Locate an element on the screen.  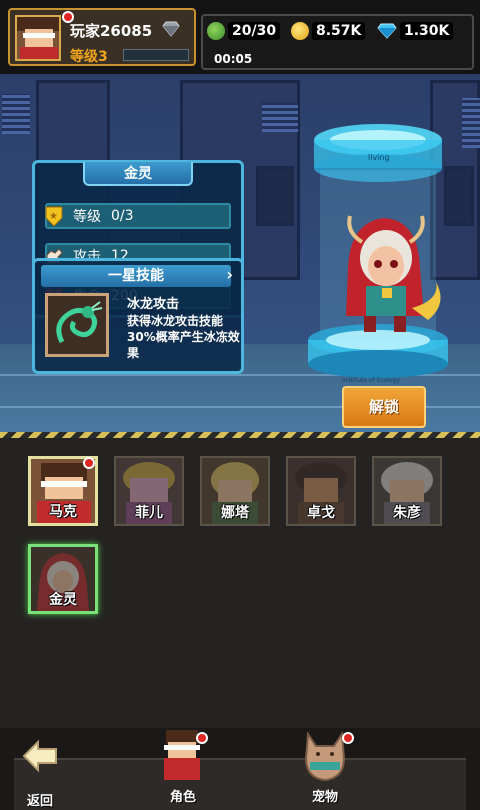
diamond-icon is located at coordinates (387, 31).